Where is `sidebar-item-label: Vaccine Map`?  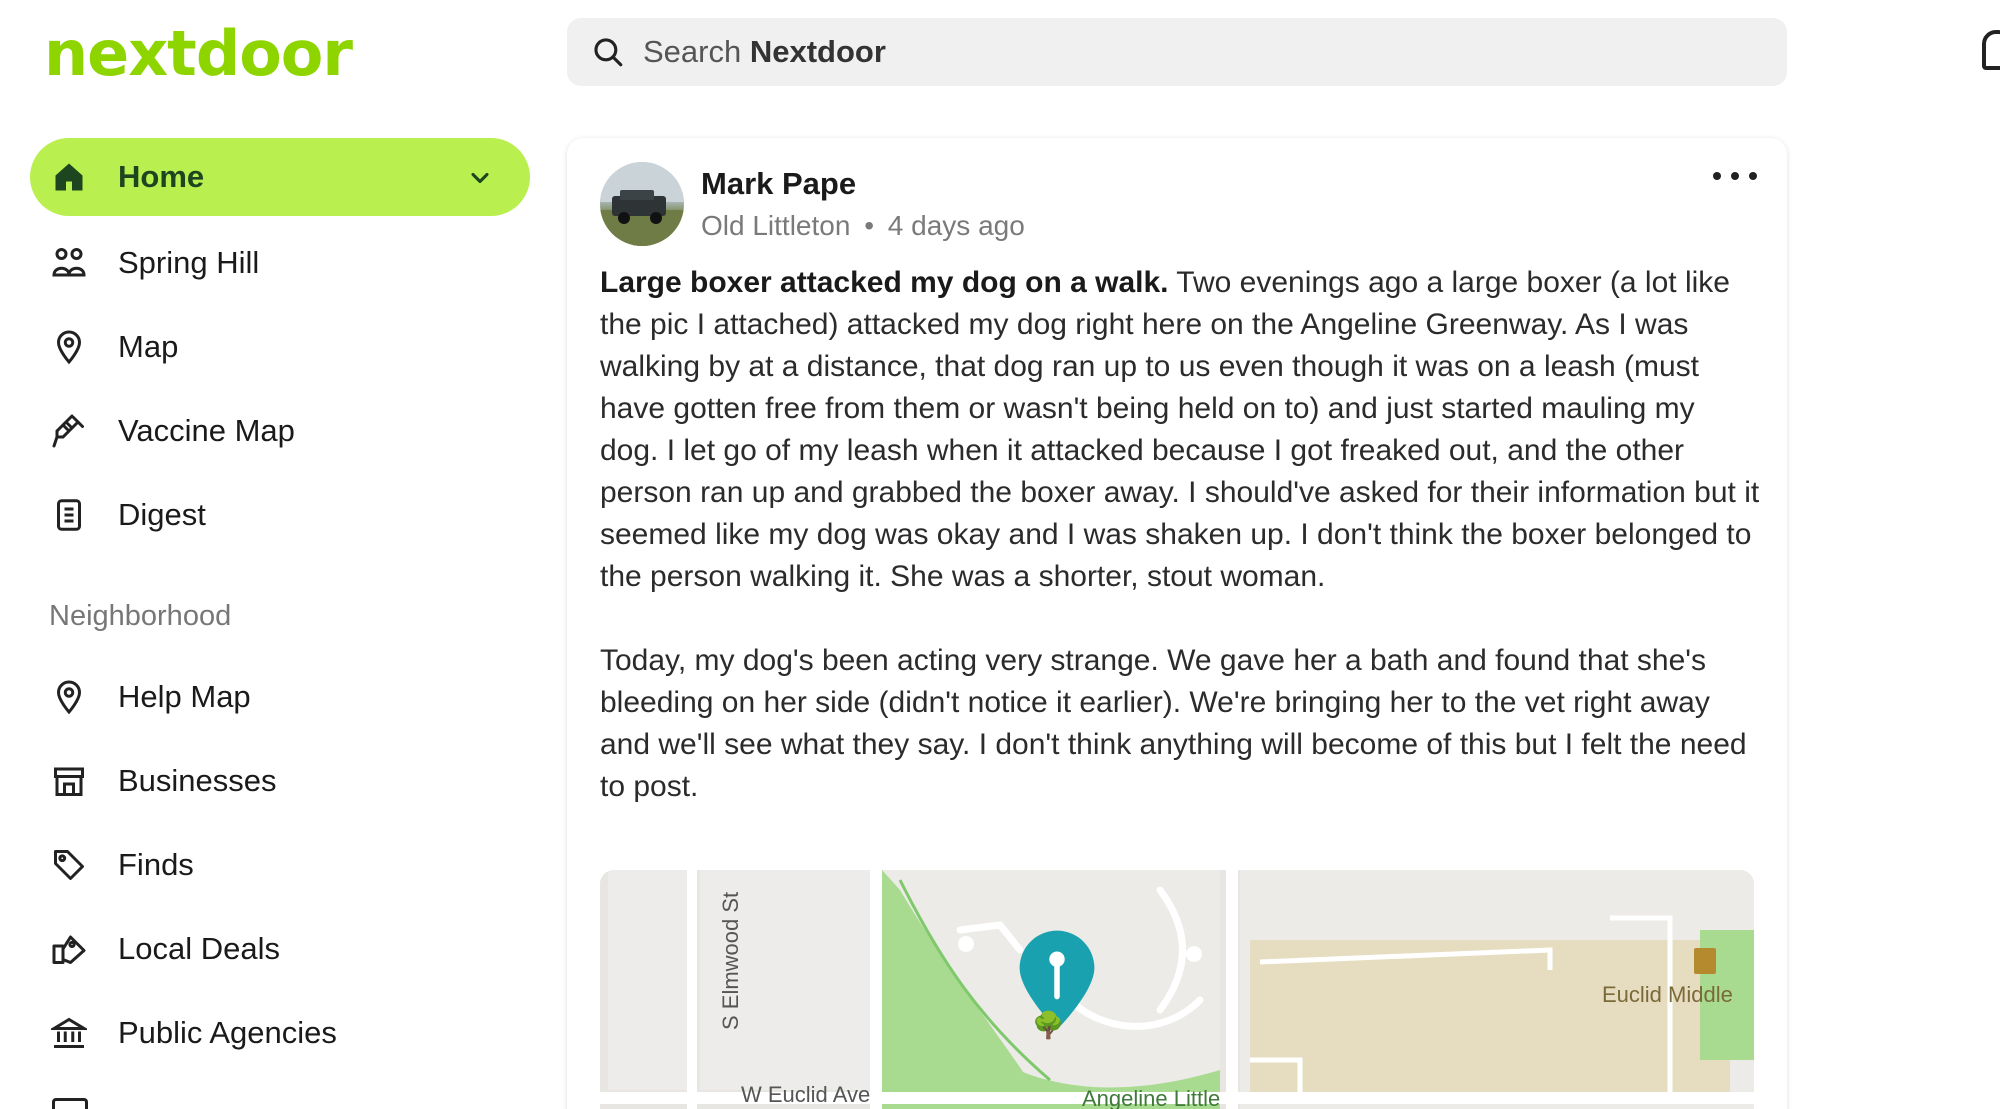
sidebar-item-label: Vaccine Map is located at coordinates (206, 430).